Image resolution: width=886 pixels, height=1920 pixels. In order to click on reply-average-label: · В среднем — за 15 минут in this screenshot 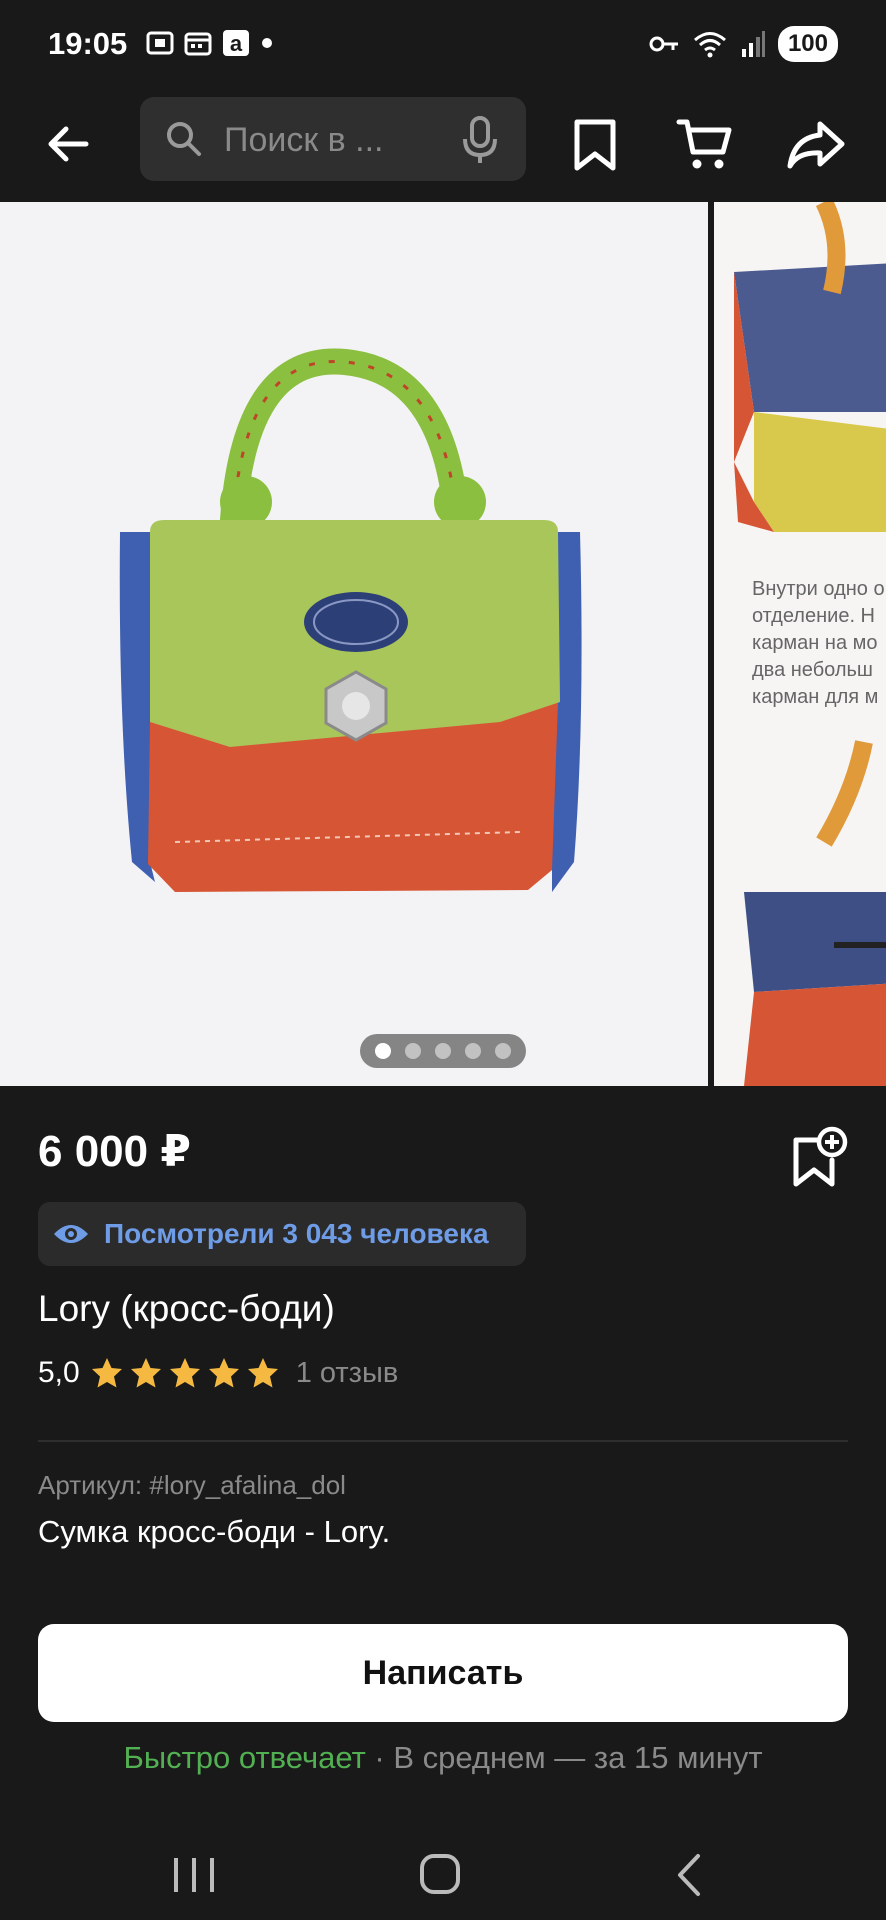, I will do `click(564, 1757)`.